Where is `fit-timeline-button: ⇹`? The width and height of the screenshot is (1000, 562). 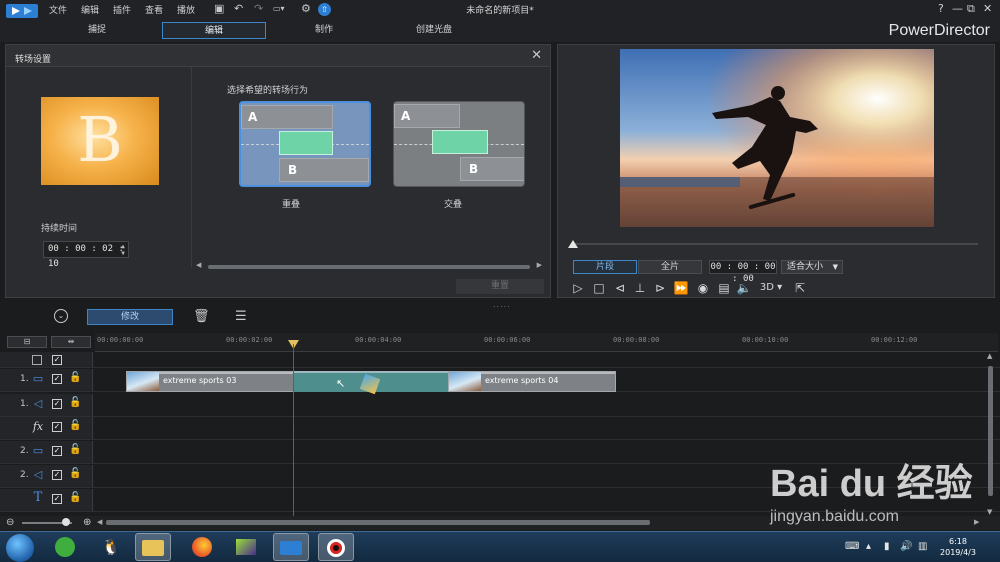 fit-timeline-button: ⇹ is located at coordinates (71, 342).